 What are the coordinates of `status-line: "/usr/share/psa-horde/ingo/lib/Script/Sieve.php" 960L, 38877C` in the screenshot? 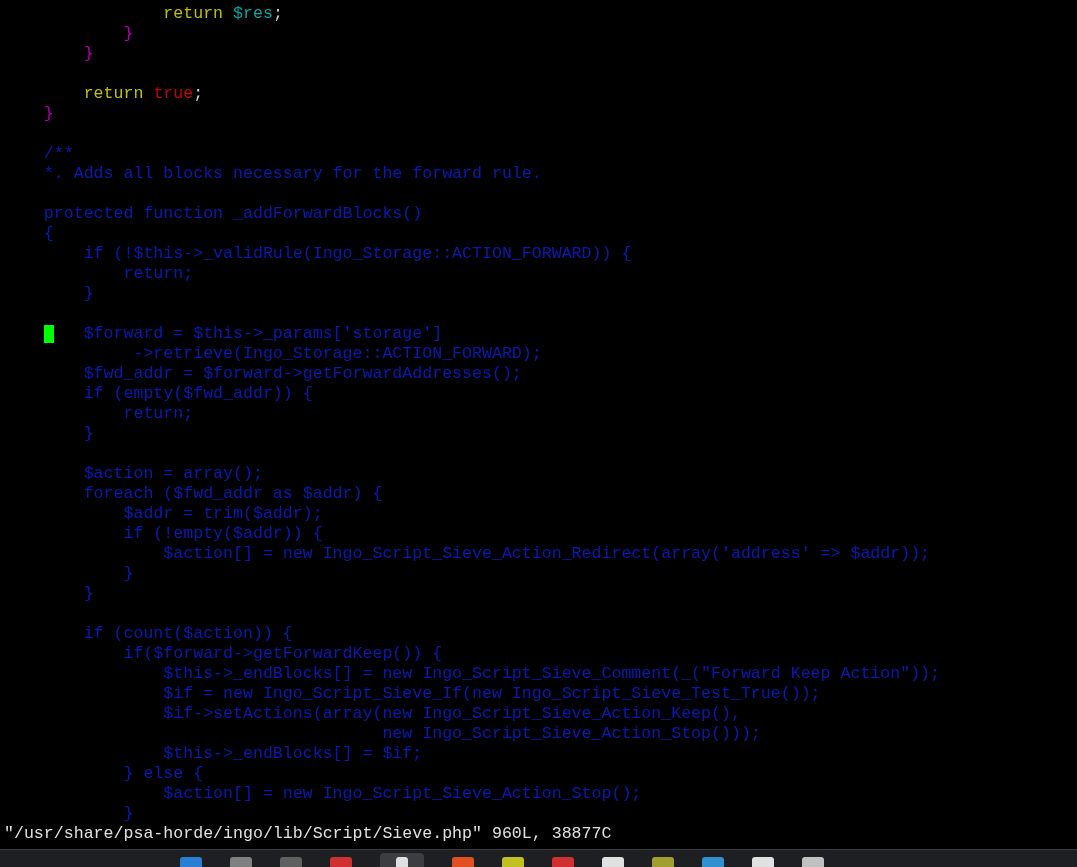 It's located at (308, 834).